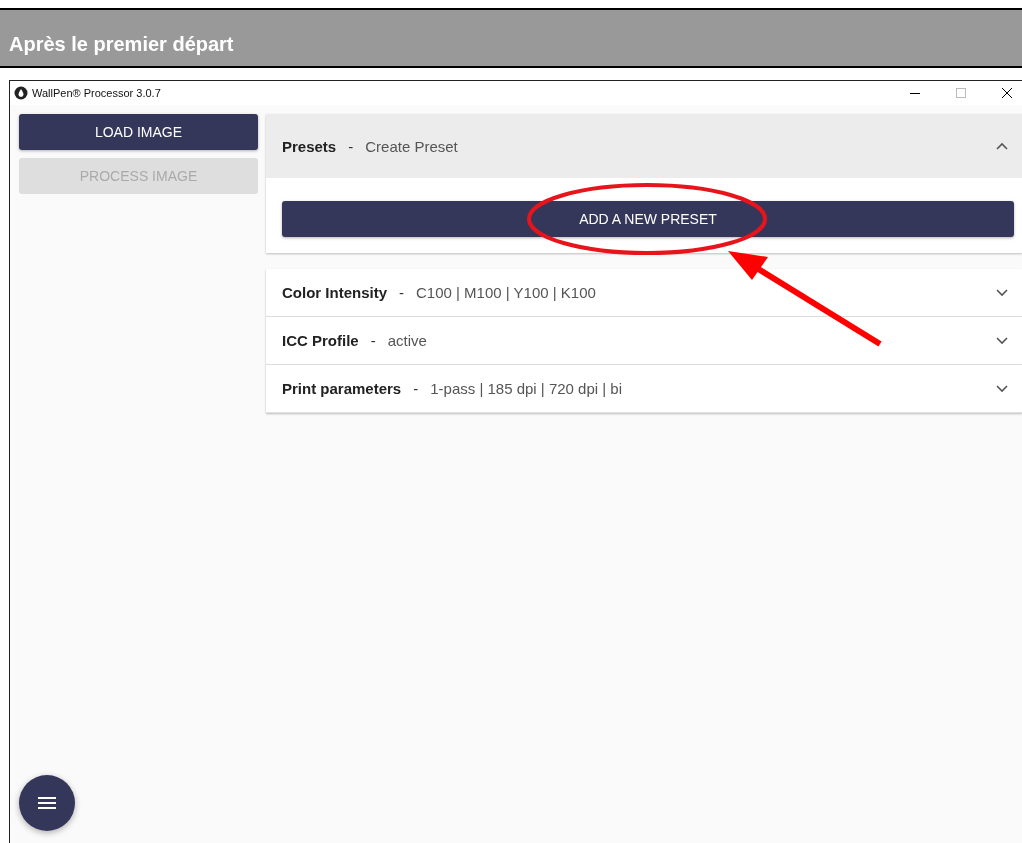 The image size is (1022, 843). What do you see at coordinates (648, 219) in the screenshot?
I see `add-preset-button: ADD A NEW PRESET` at bounding box center [648, 219].